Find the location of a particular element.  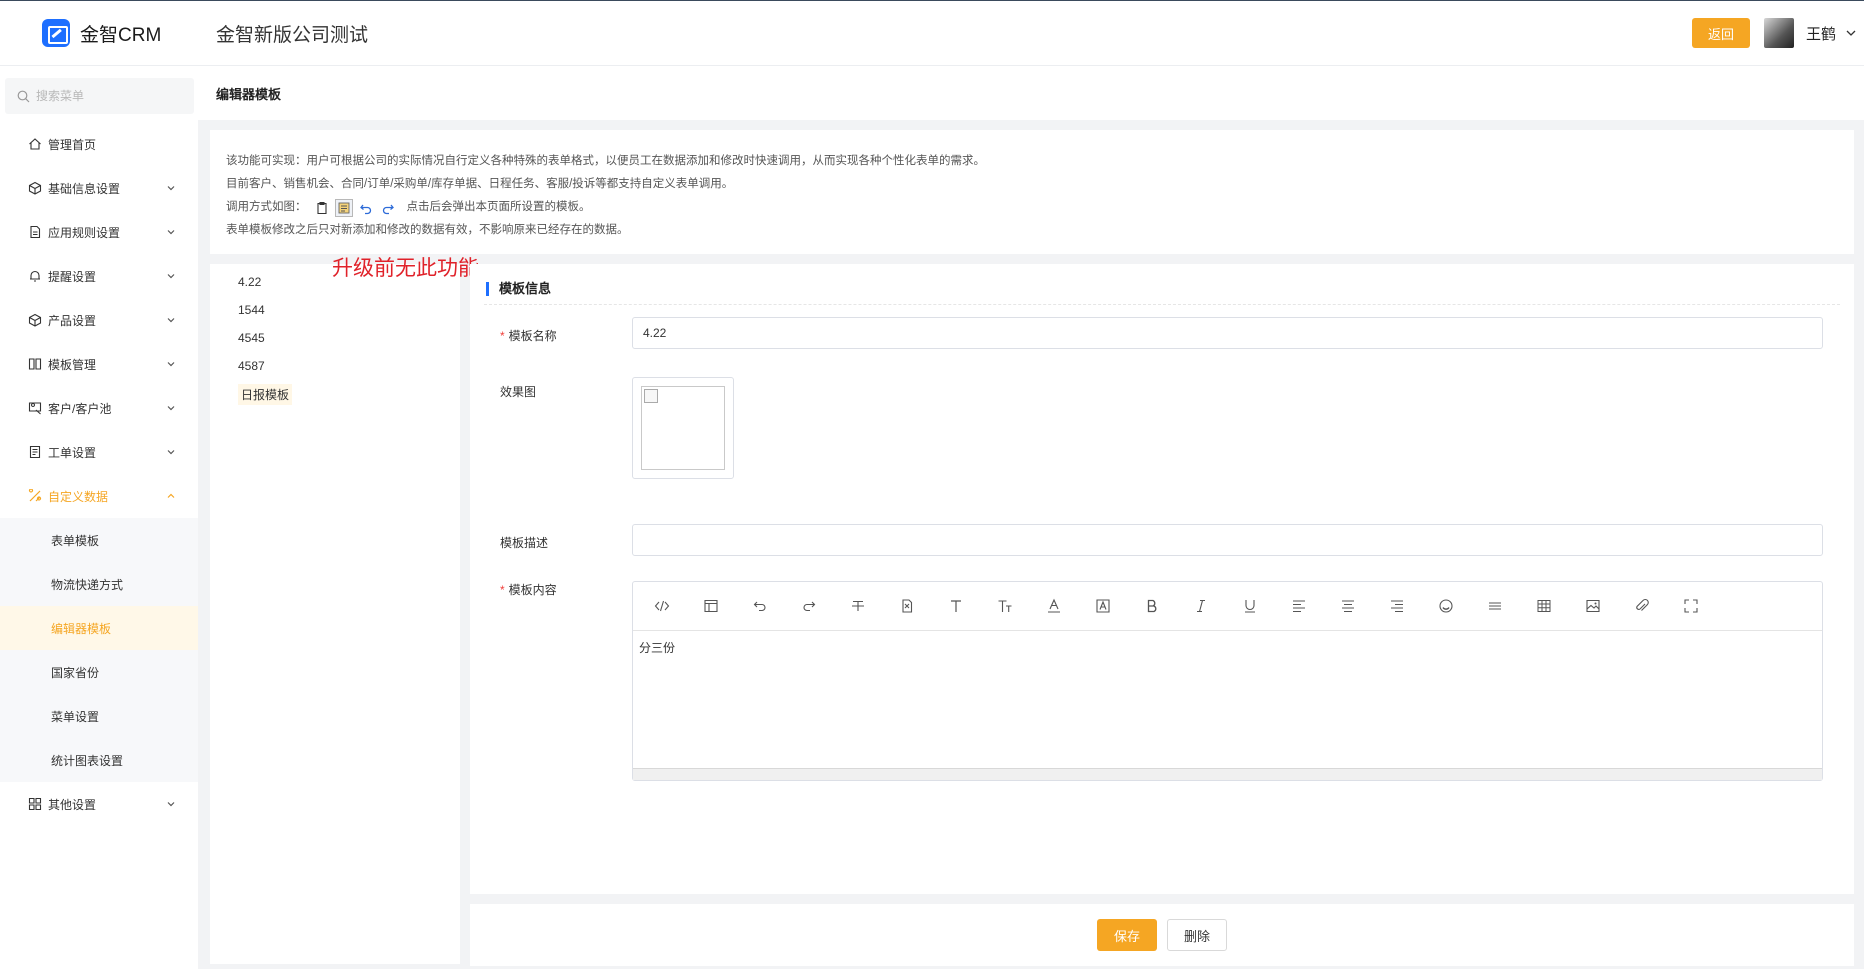

editor-resize-bar is located at coordinates (1227, 774).